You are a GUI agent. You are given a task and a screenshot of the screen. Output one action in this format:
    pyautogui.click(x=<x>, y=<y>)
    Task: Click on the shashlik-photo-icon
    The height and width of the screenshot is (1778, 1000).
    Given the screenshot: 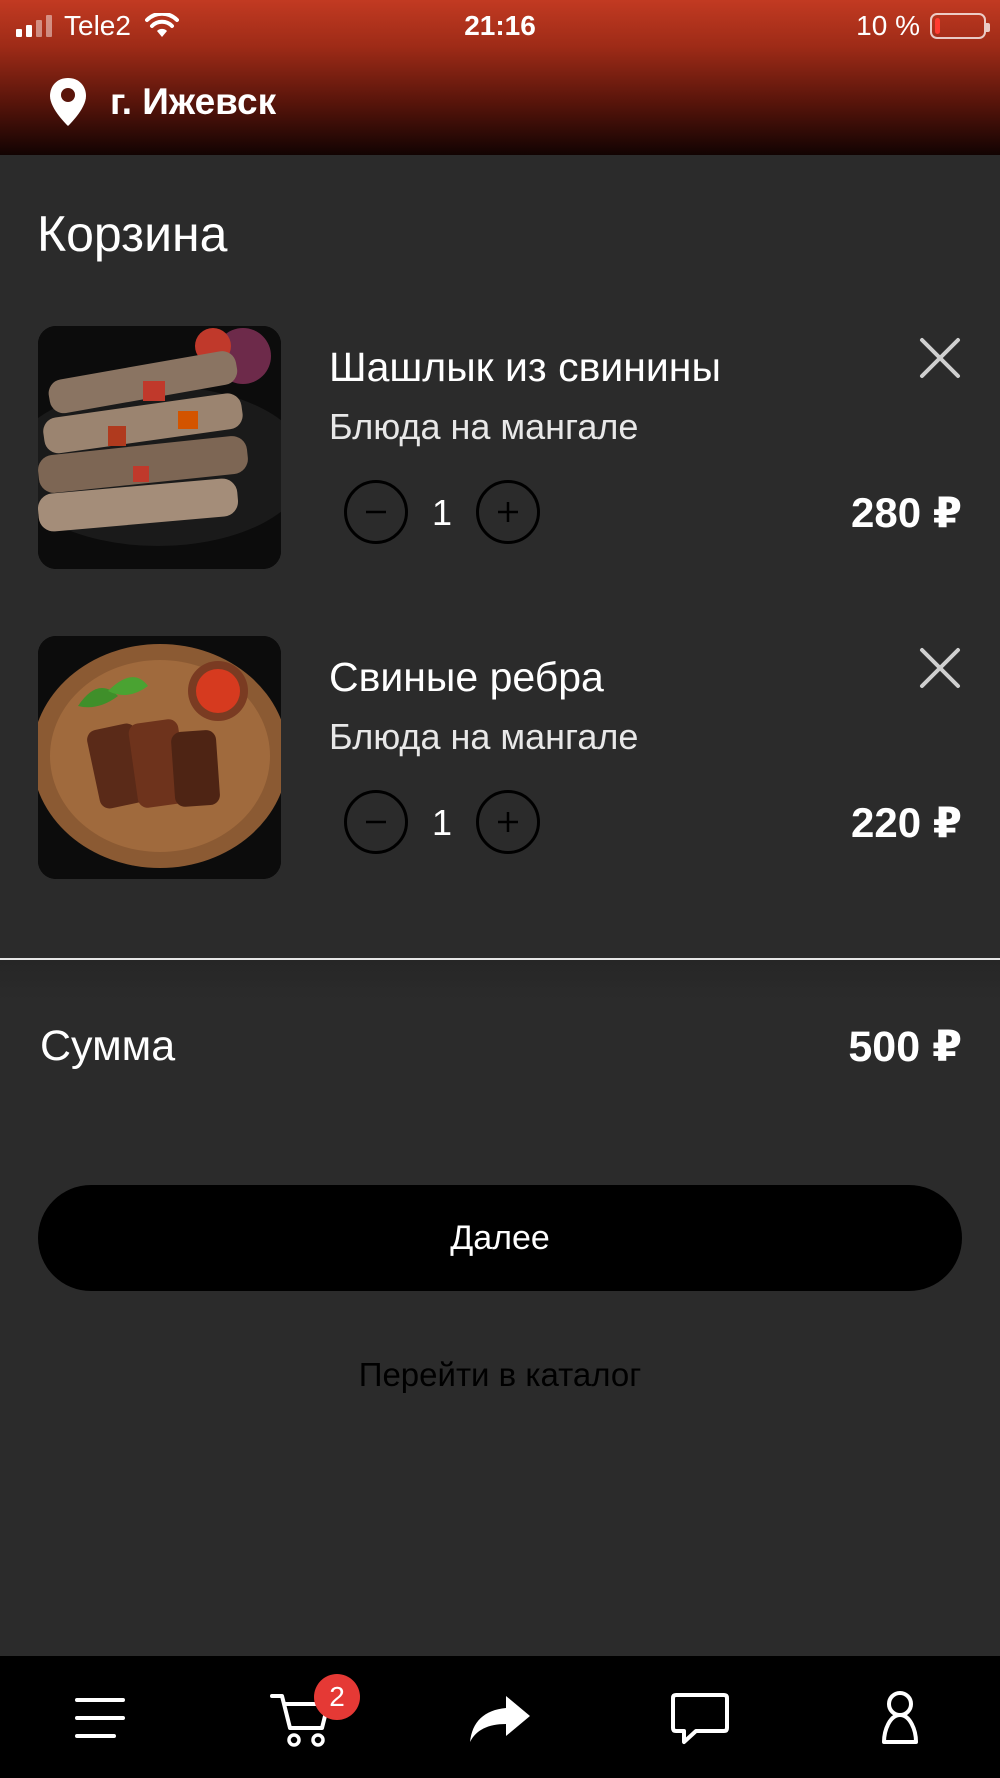 What is the action you would take?
    pyautogui.click(x=159, y=447)
    